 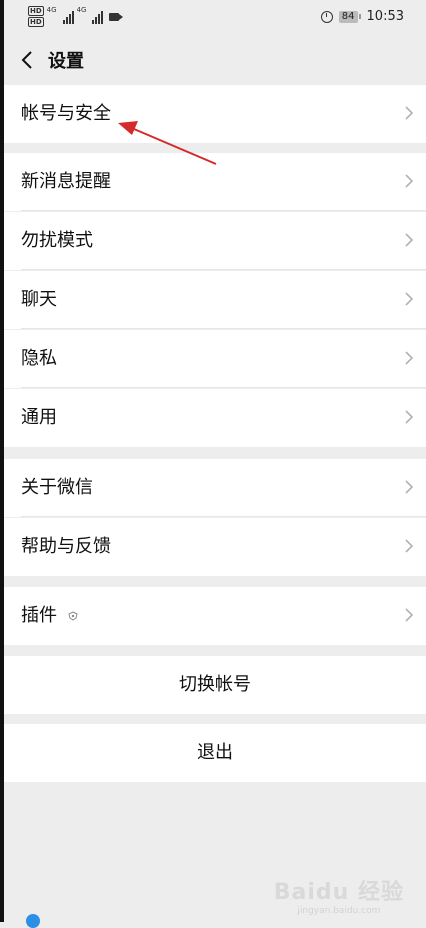 I want to click on watermark-logo: Baidu 经验 jingyan.baidu.com, so click(x=339, y=895).